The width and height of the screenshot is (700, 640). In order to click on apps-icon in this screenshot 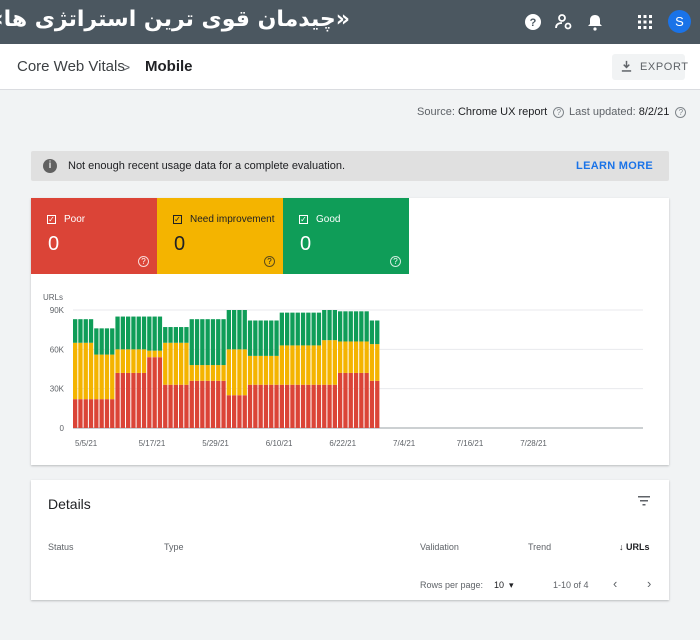, I will do `click(645, 22)`.